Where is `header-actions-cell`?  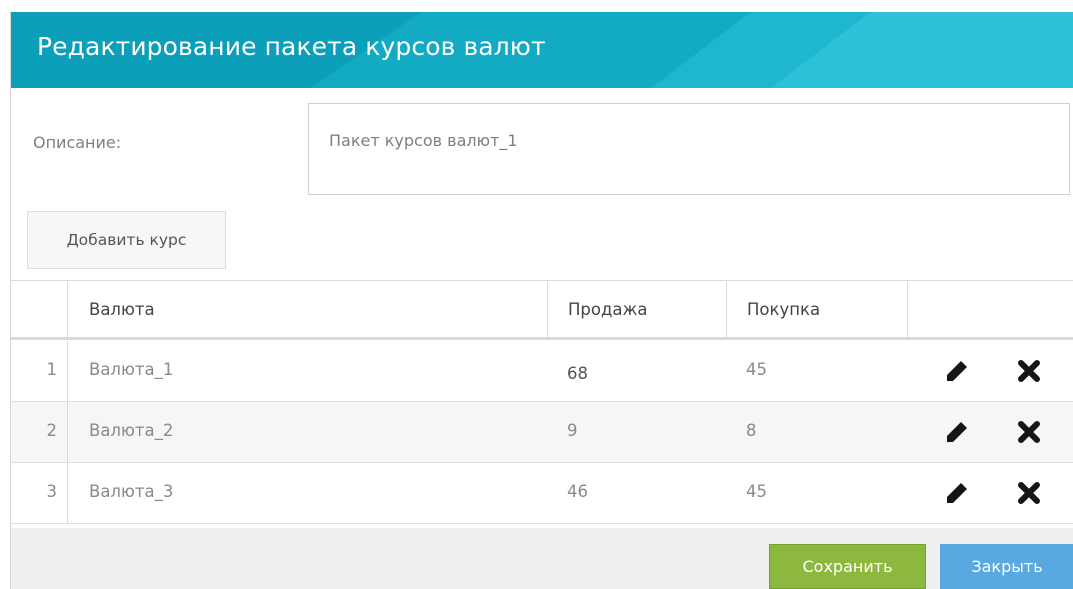 header-actions-cell is located at coordinates (990, 309).